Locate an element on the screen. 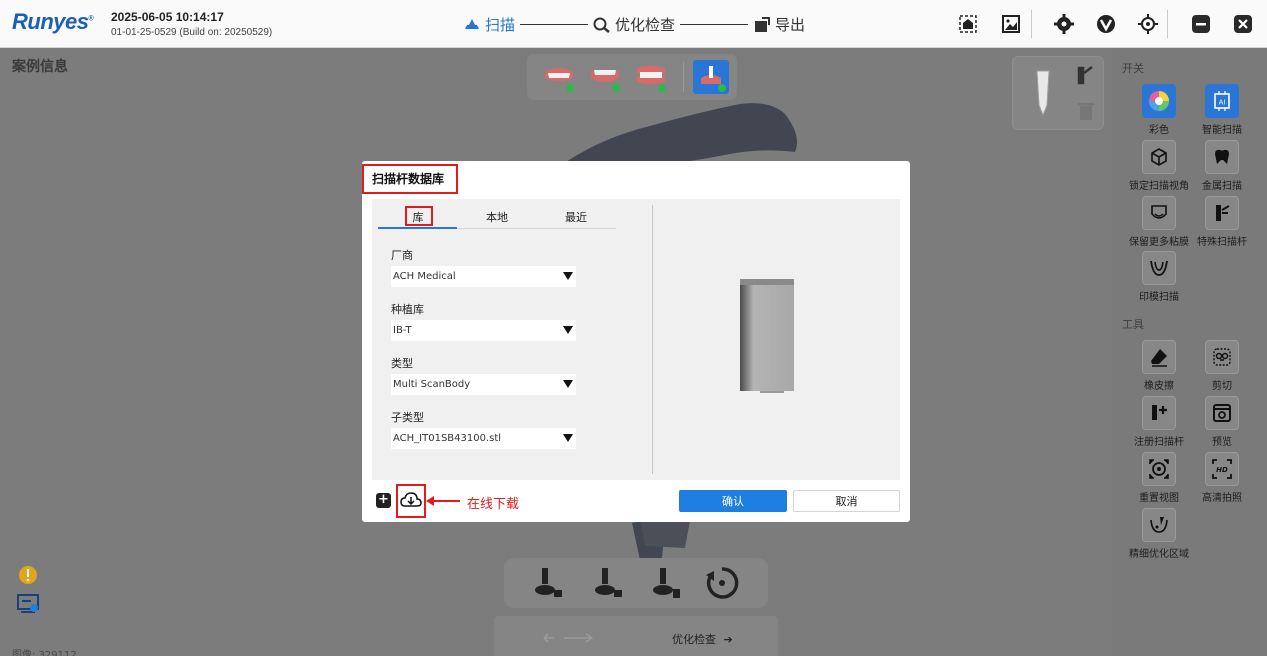  color-toggle: 彩色 is located at coordinates (1159, 110).